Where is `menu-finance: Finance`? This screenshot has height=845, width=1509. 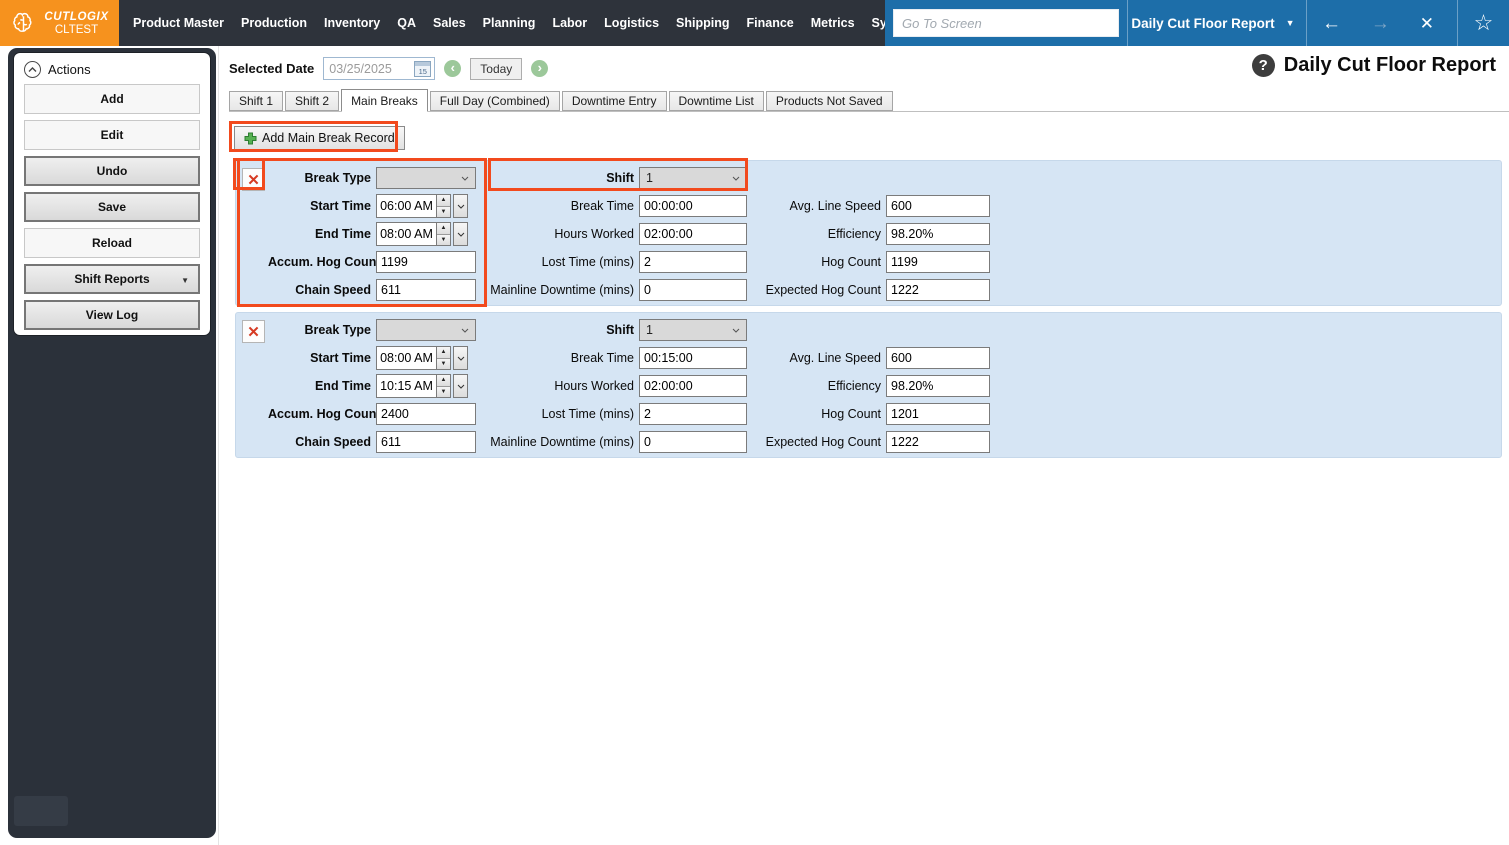 menu-finance: Finance is located at coordinates (770, 23).